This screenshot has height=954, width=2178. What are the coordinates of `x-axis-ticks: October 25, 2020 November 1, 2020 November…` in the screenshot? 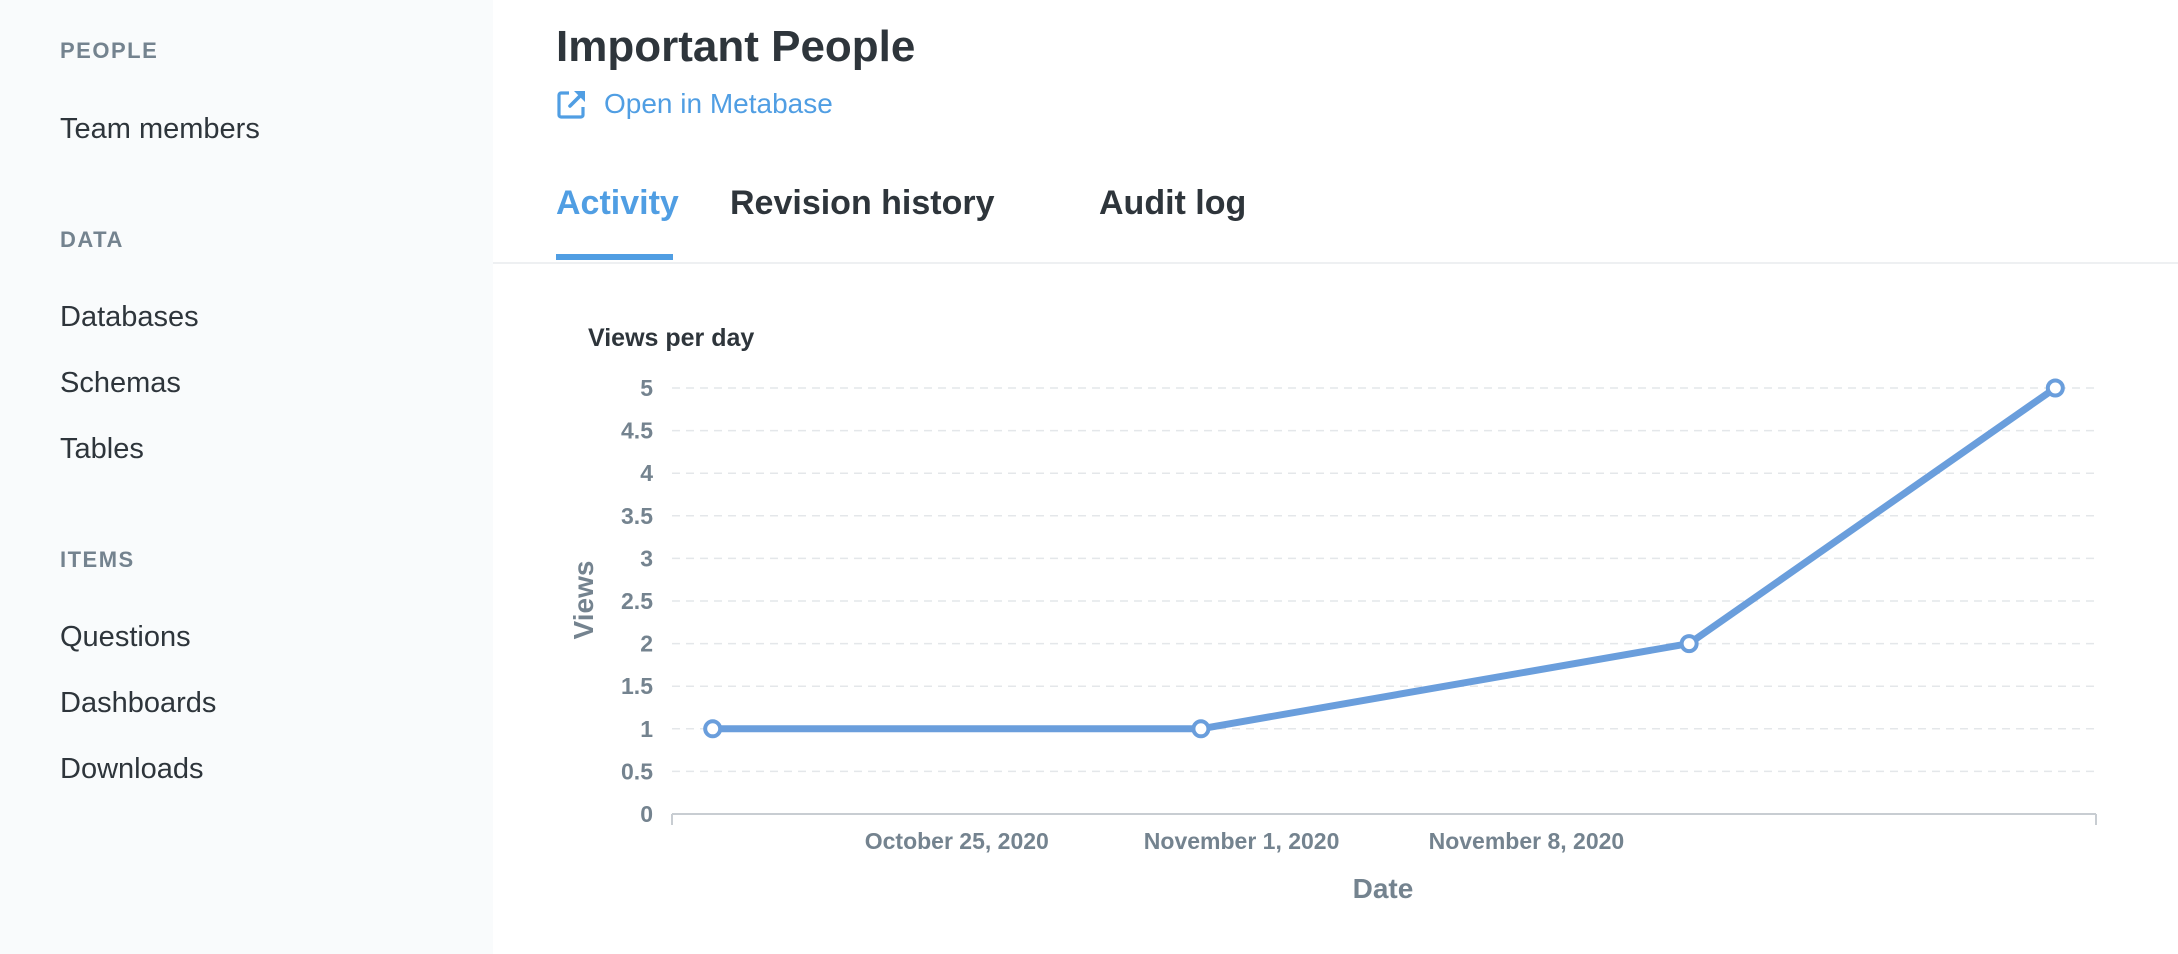 It's located at (1244, 841).